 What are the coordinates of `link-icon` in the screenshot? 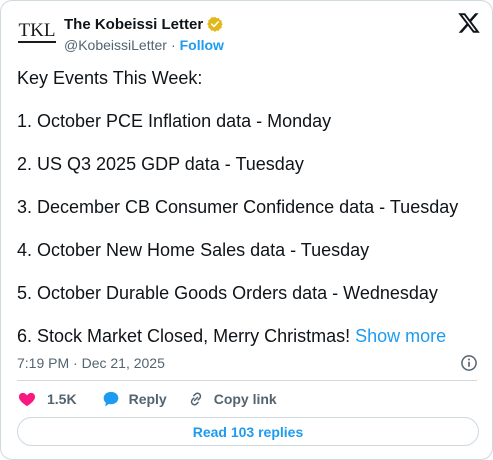 It's located at (195, 399).